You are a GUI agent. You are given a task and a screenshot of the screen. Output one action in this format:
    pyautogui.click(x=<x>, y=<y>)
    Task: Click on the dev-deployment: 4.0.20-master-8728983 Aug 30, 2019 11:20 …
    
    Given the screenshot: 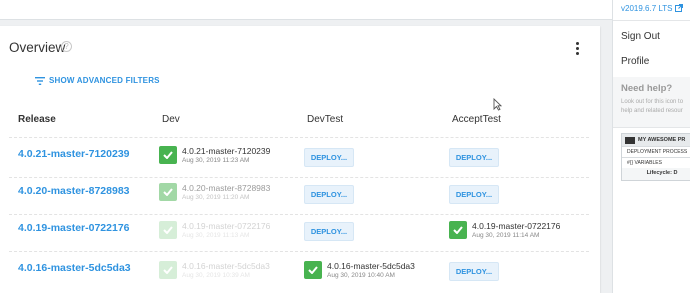 What is the action you would take?
    pyautogui.click(x=214, y=192)
    